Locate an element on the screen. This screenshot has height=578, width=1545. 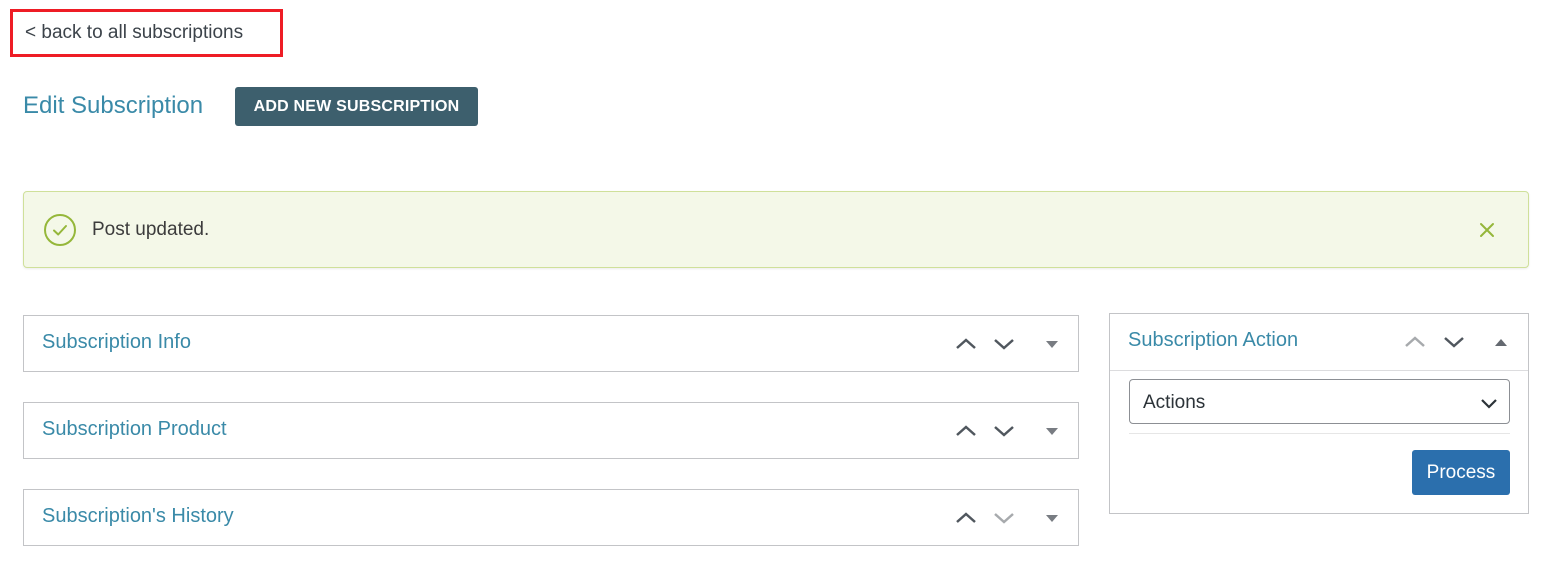
postbox-subscription-info: Subscription Info is located at coordinates (551, 343).